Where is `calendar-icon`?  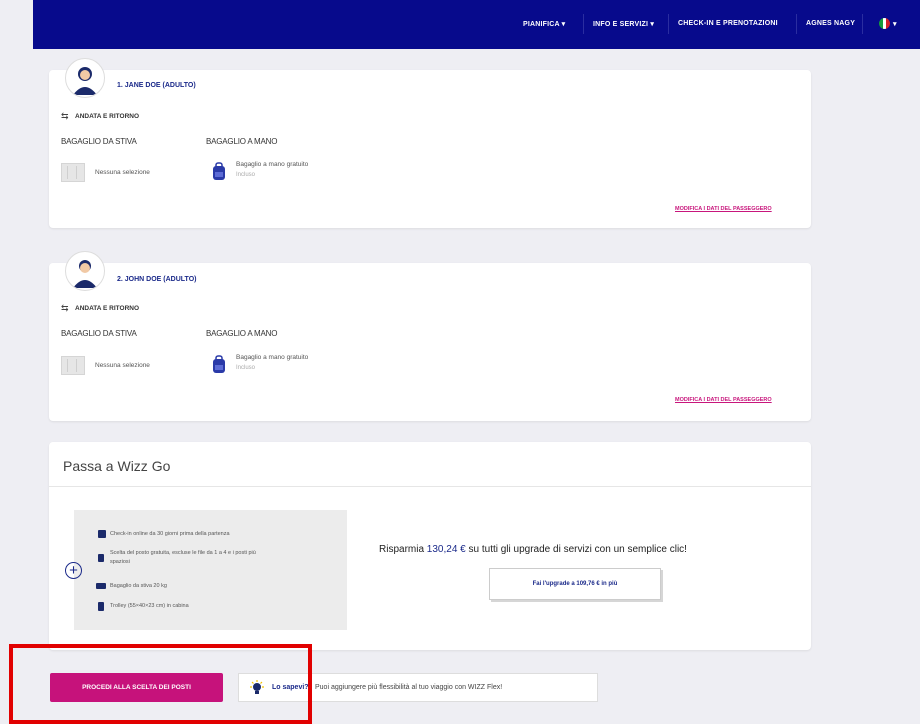
calendar-icon is located at coordinates (102, 534).